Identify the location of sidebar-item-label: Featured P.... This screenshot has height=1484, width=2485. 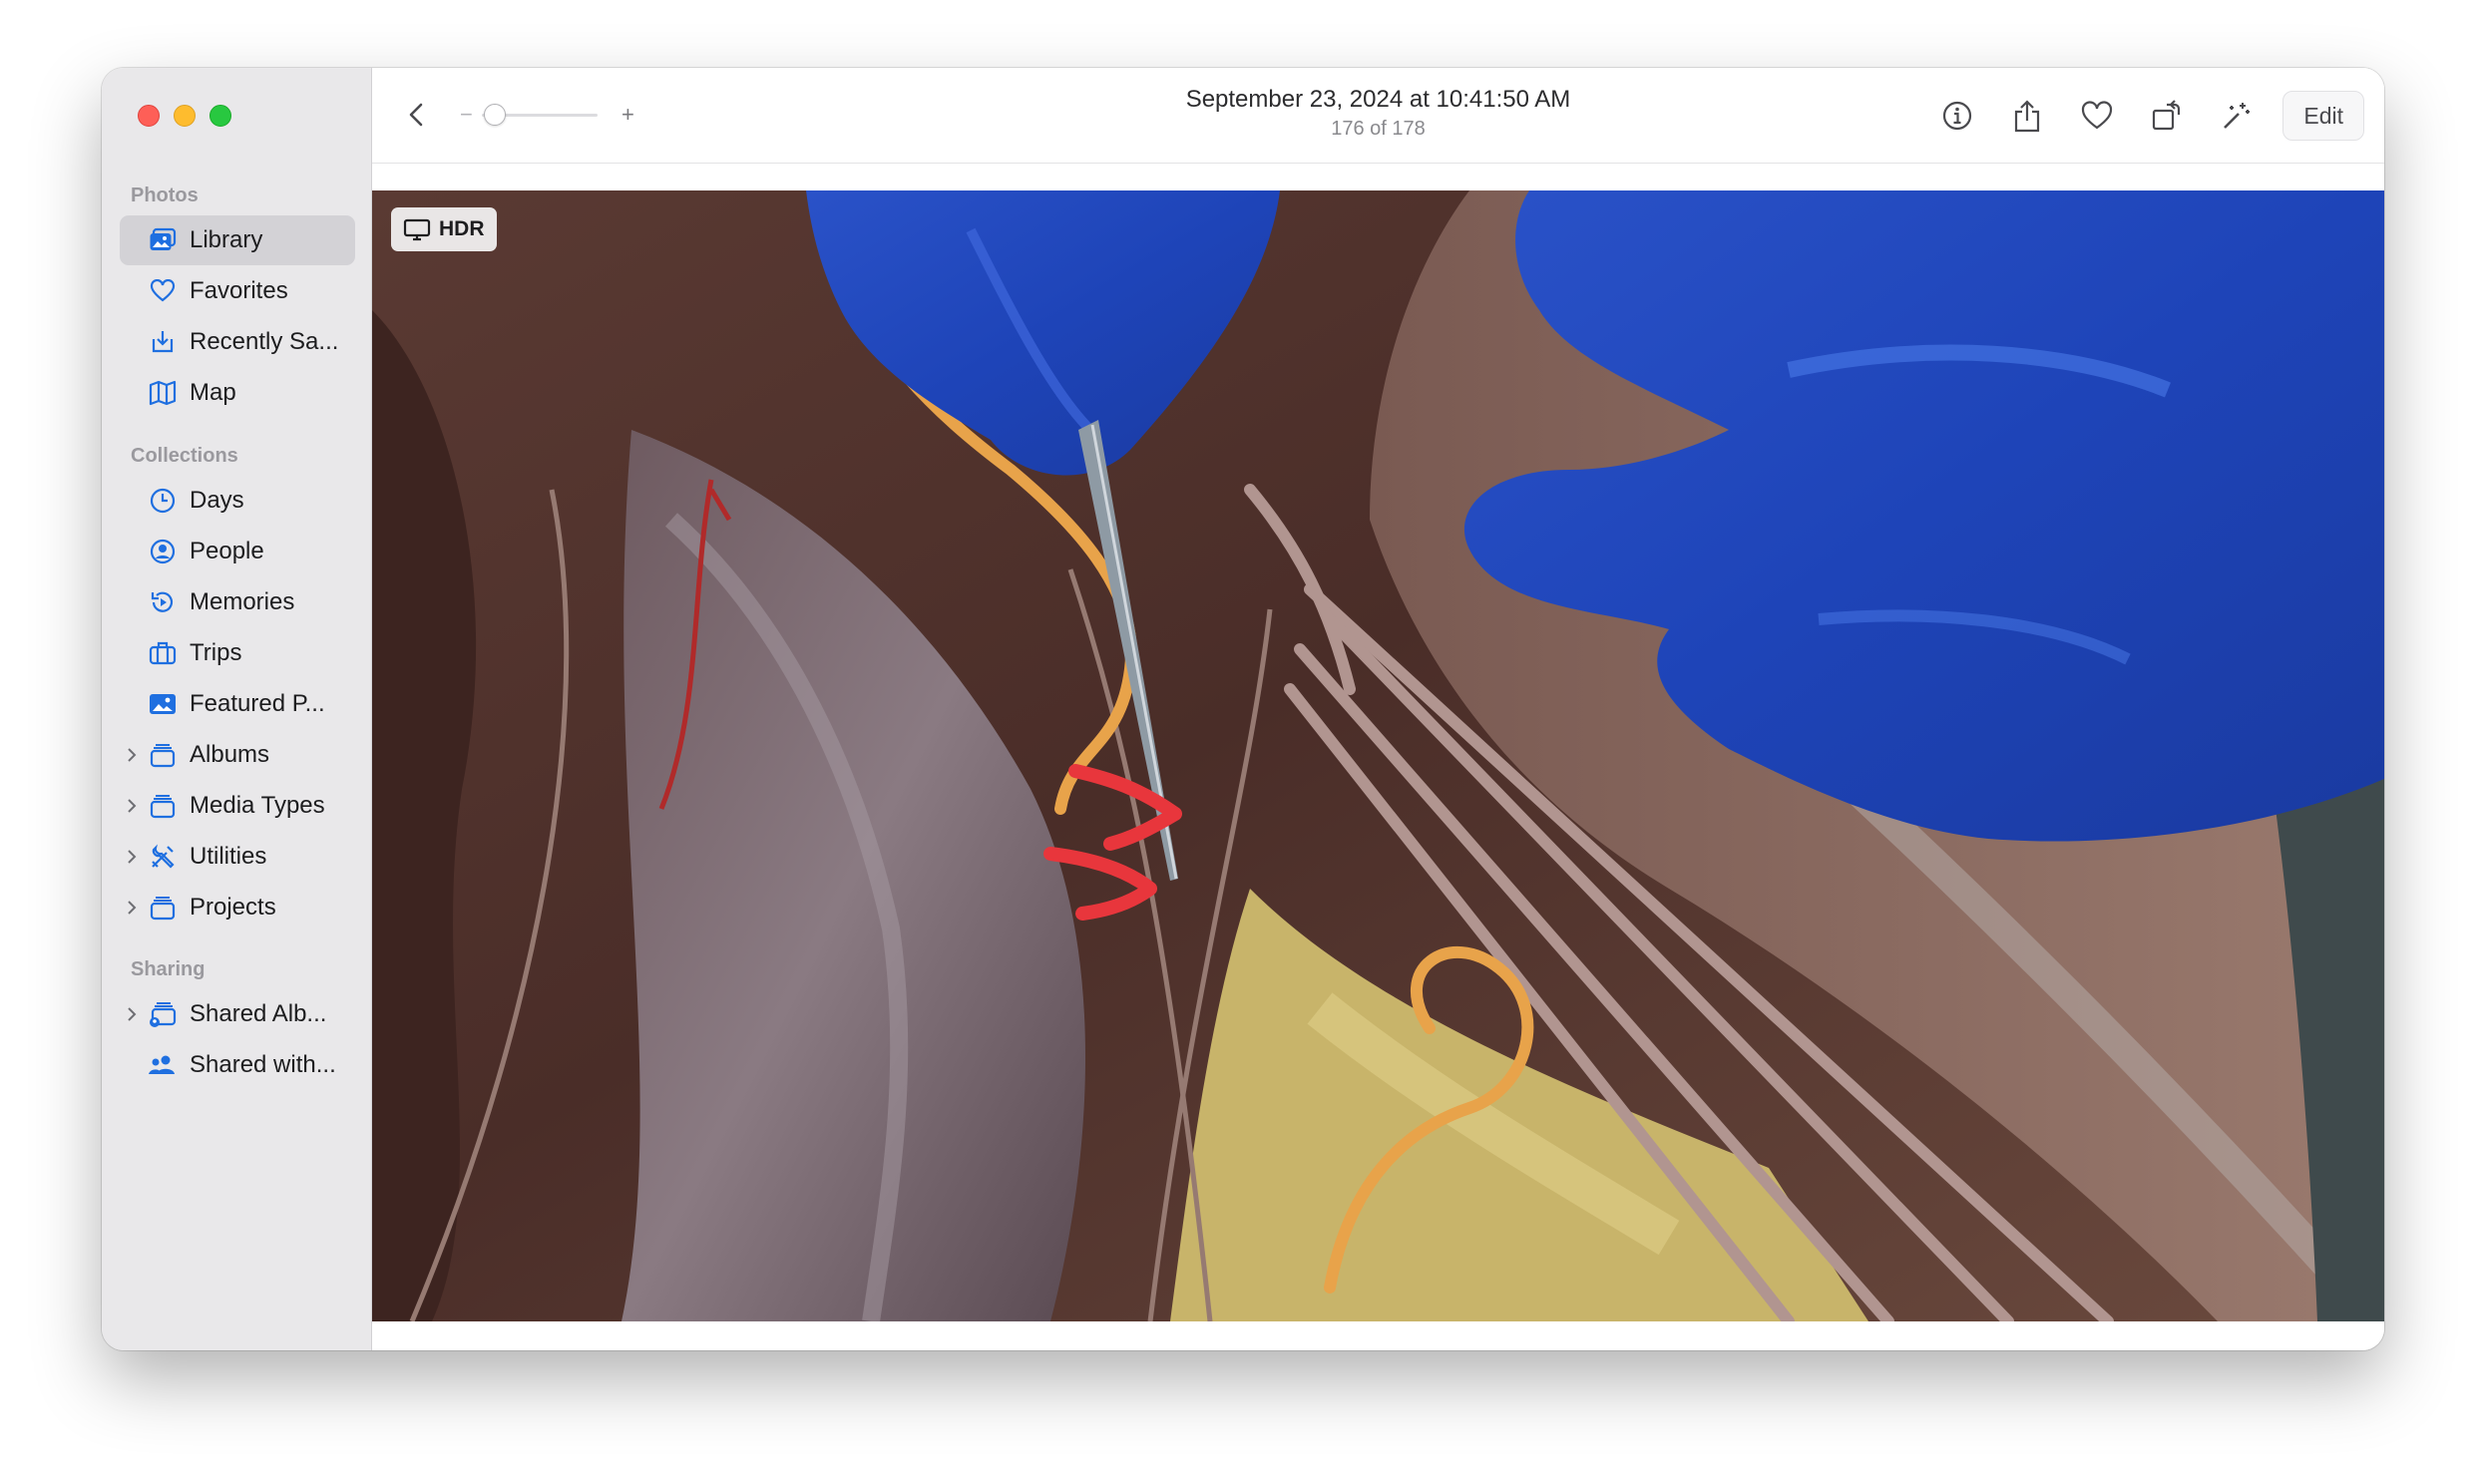
(257, 703).